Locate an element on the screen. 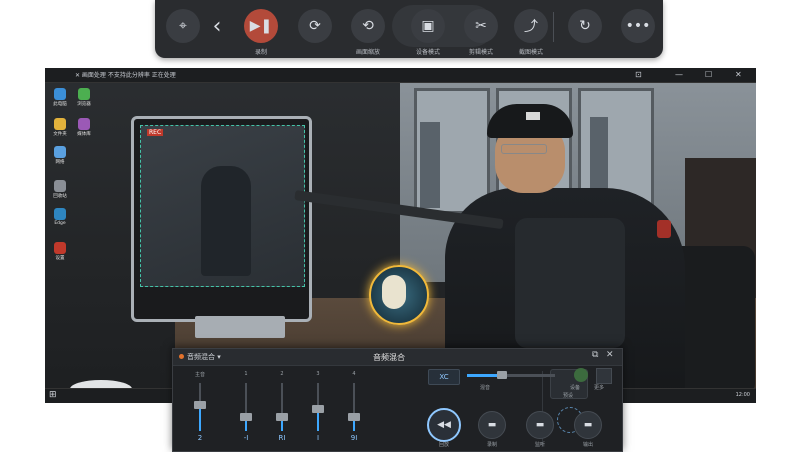  monitor: REC is located at coordinates (221, 219).